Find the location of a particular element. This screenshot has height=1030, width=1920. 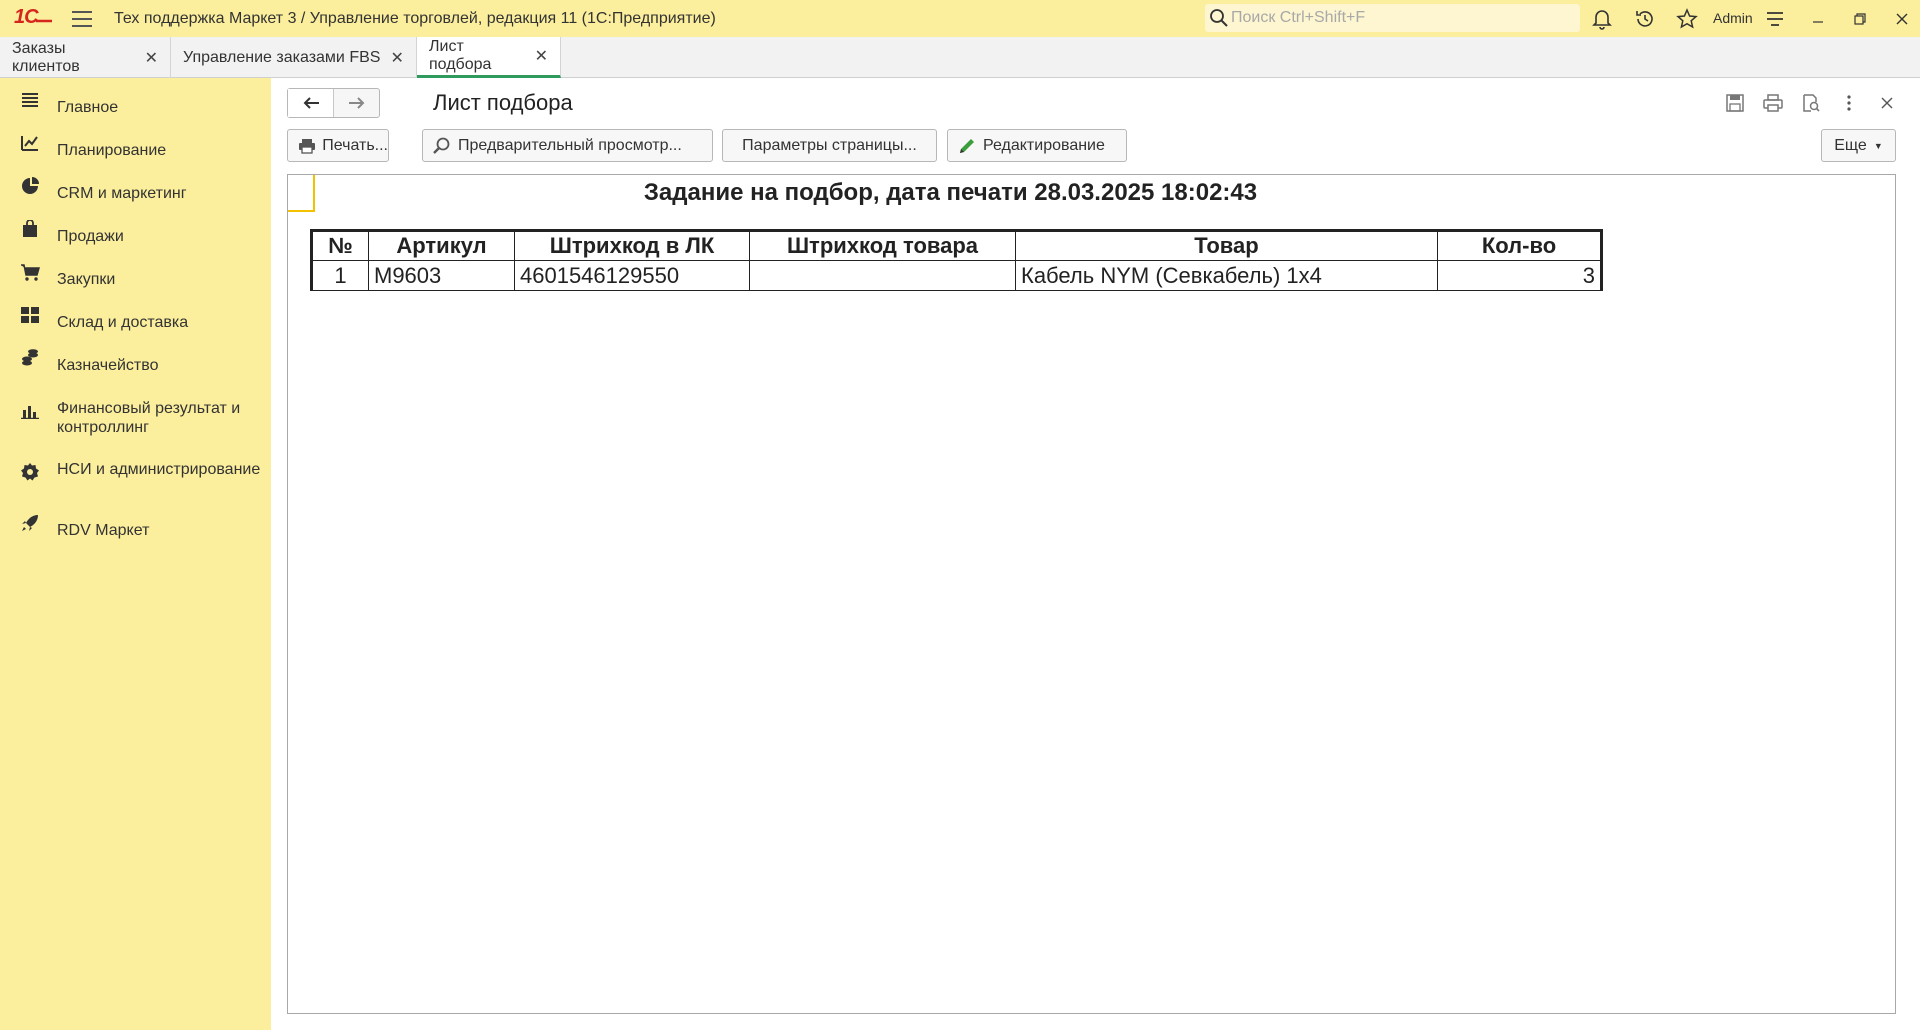

app-logo: 1С is located at coordinates (34, 19).